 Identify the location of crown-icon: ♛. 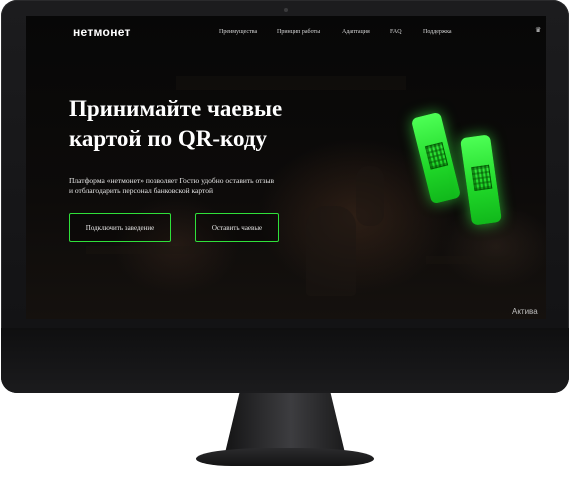
(538, 30).